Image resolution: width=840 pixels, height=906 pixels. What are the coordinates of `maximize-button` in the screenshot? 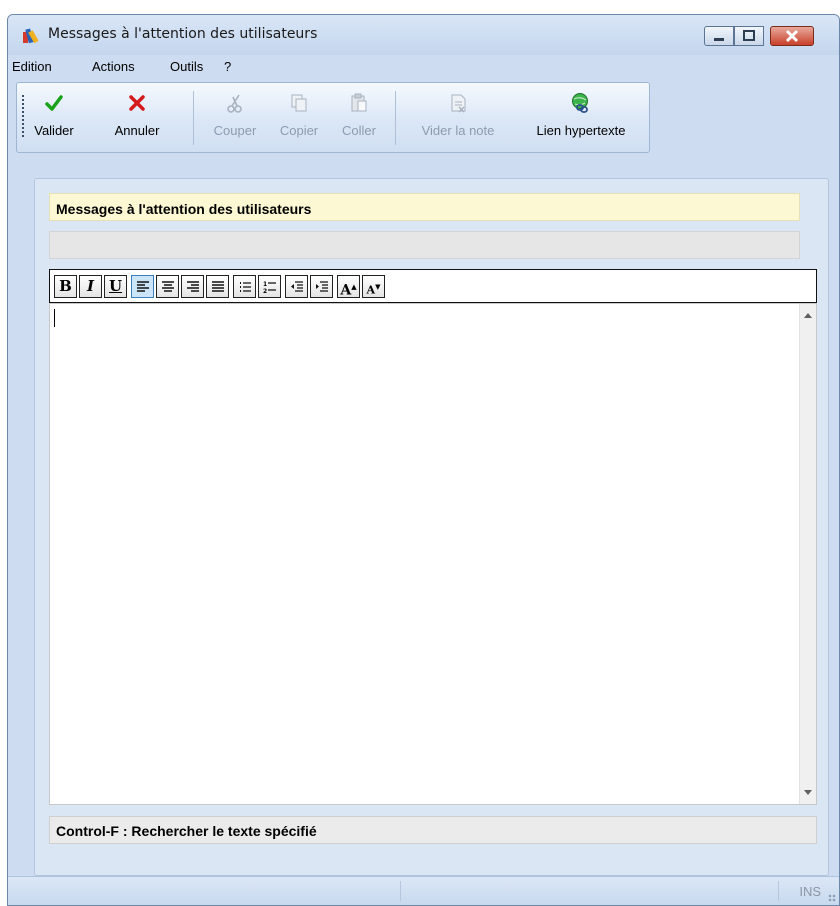 It's located at (749, 36).